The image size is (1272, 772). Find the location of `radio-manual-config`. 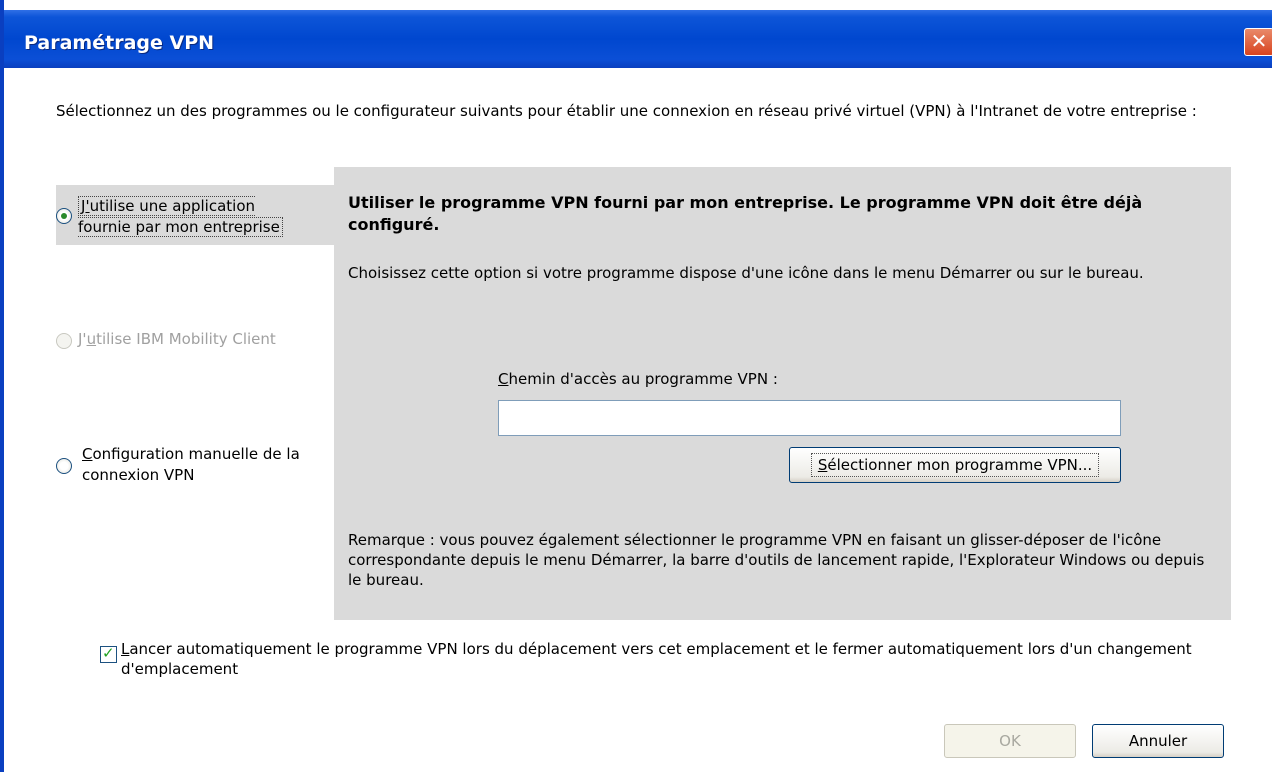

radio-manual-config is located at coordinates (64, 466).